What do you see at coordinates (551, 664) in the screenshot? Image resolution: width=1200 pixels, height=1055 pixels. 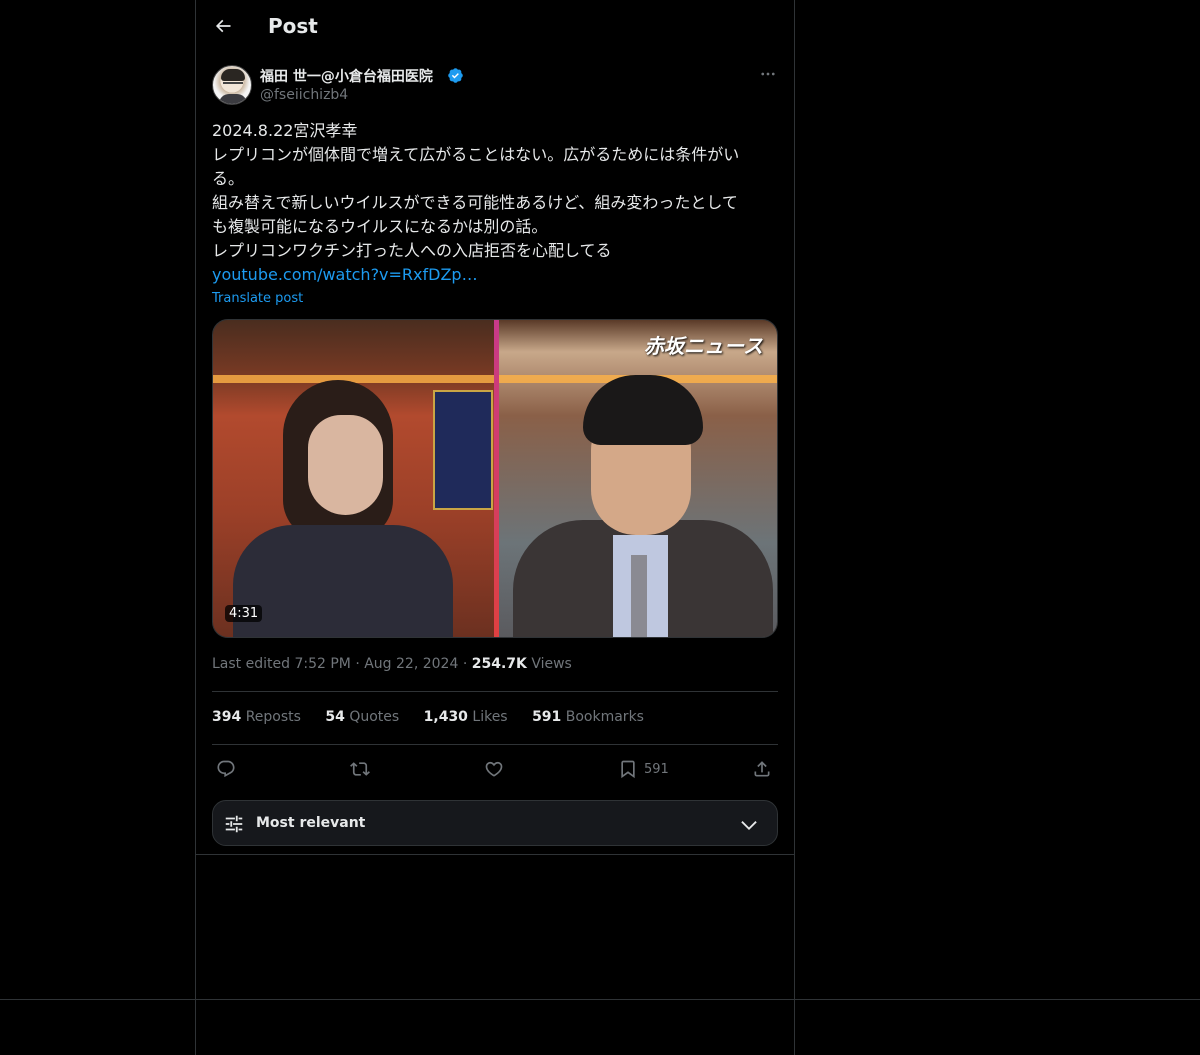 I see `views-label: Views` at bounding box center [551, 664].